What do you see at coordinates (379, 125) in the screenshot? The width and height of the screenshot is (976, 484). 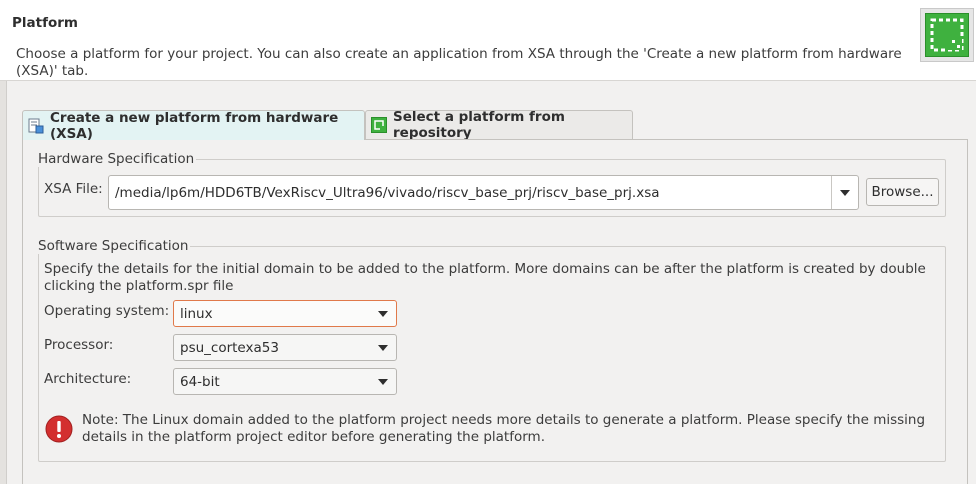 I see `platform-repository-icon` at bounding box center [379, 125].